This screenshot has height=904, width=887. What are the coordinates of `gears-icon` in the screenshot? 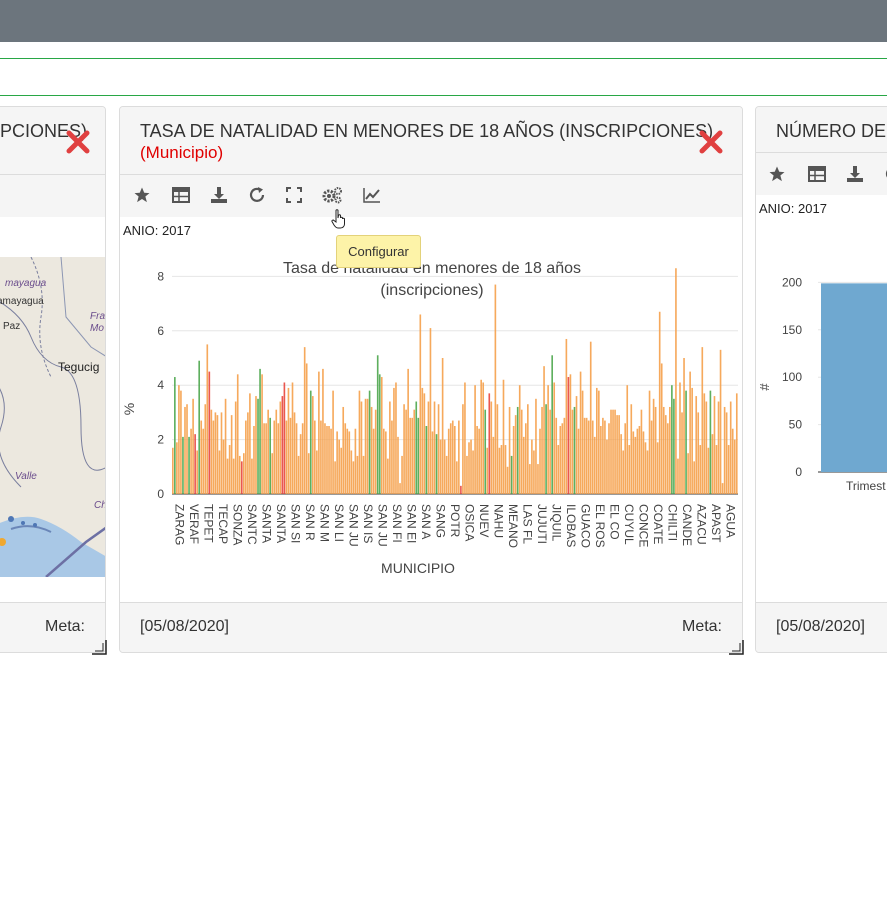 It's located at (332, 195).